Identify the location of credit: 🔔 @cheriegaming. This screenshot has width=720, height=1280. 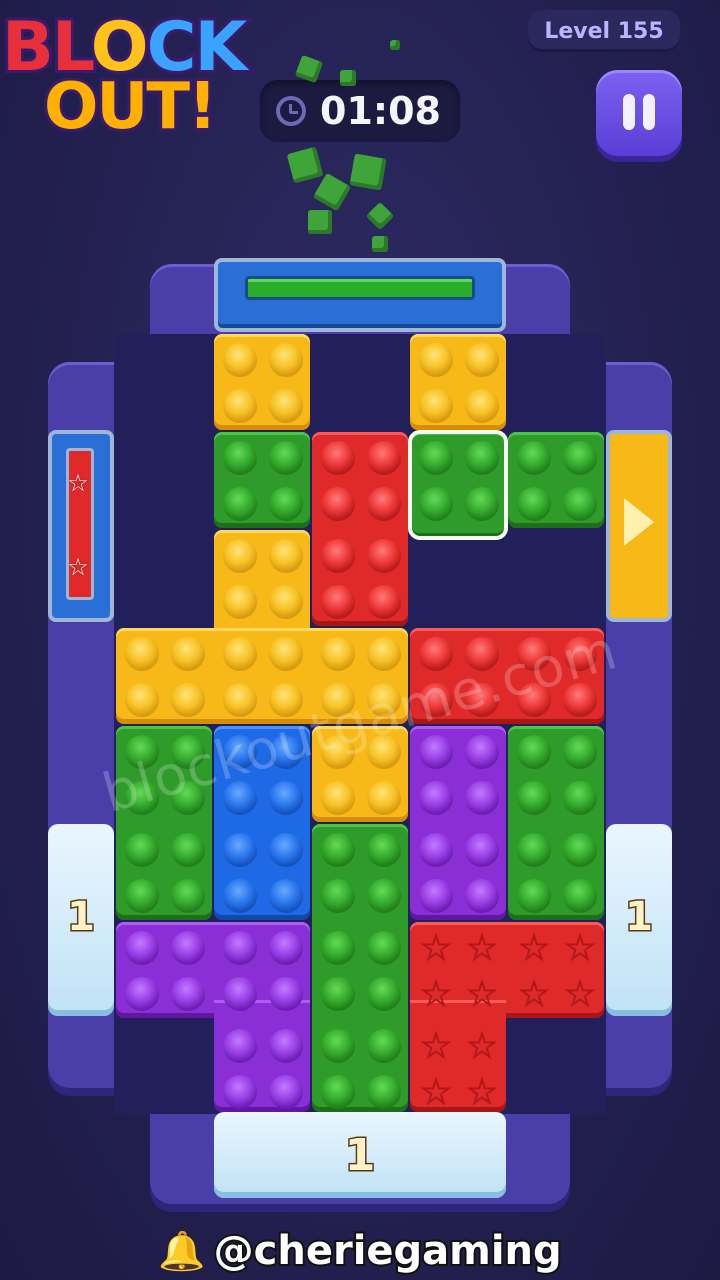
(360, 1251).